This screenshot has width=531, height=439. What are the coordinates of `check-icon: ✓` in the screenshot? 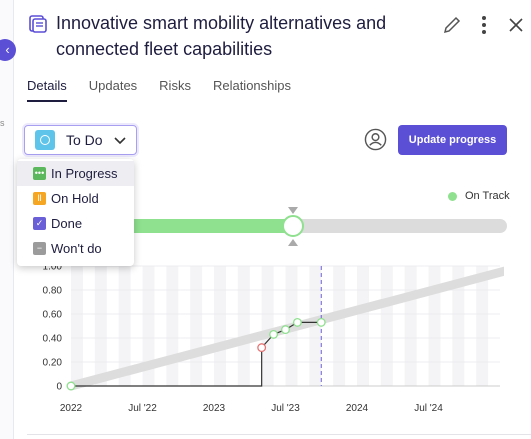 It's located at (39, 223).